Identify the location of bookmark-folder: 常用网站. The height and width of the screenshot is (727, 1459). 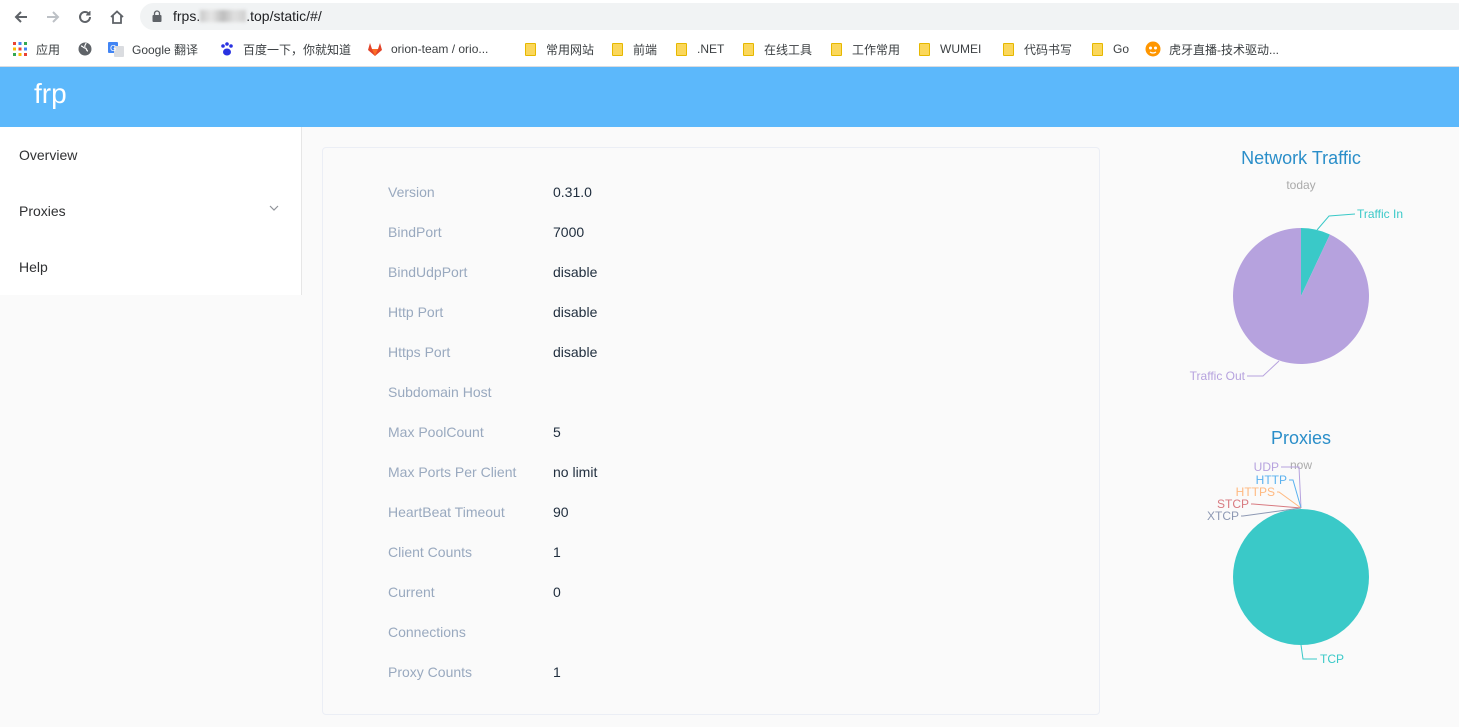
(558, 49).